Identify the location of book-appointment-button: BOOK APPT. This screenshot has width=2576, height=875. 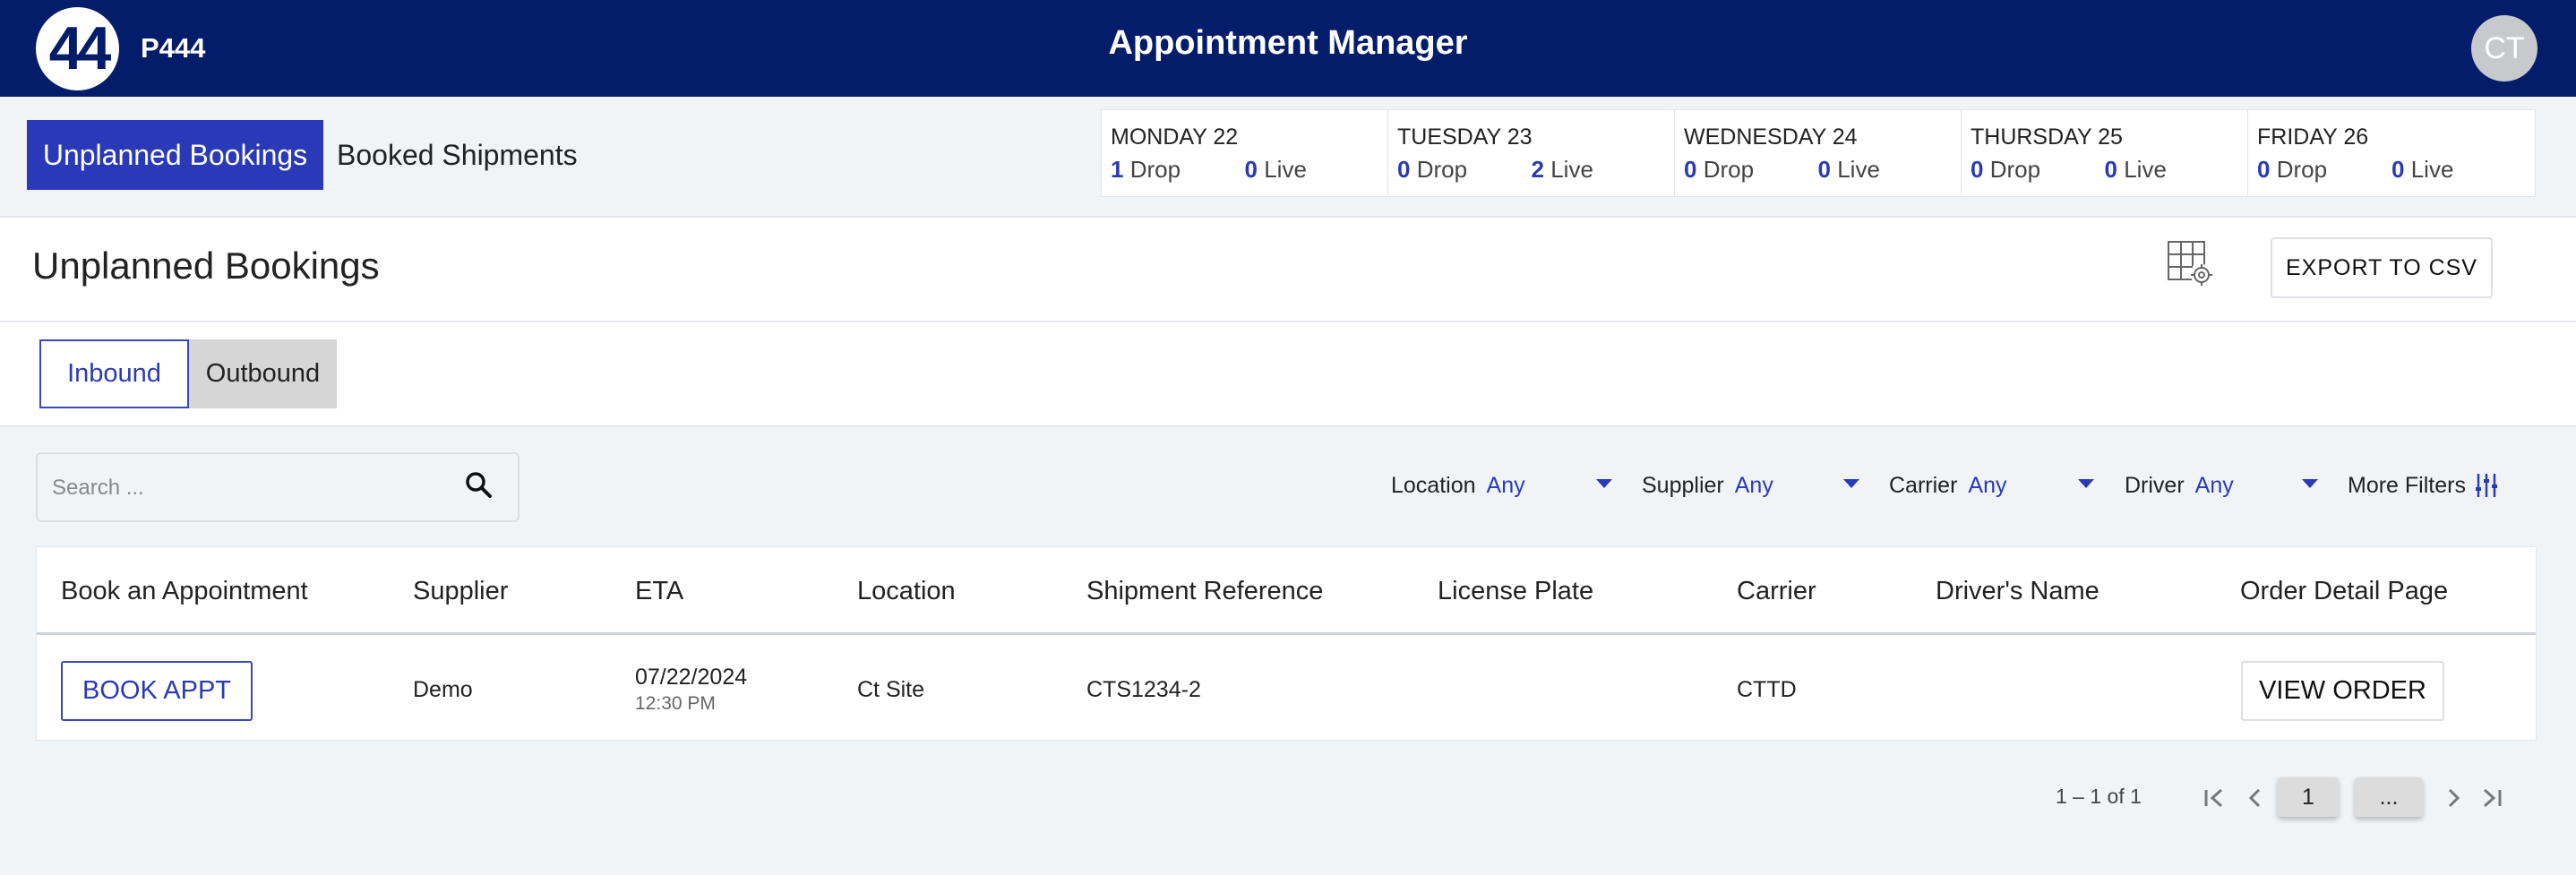
(157, 691).